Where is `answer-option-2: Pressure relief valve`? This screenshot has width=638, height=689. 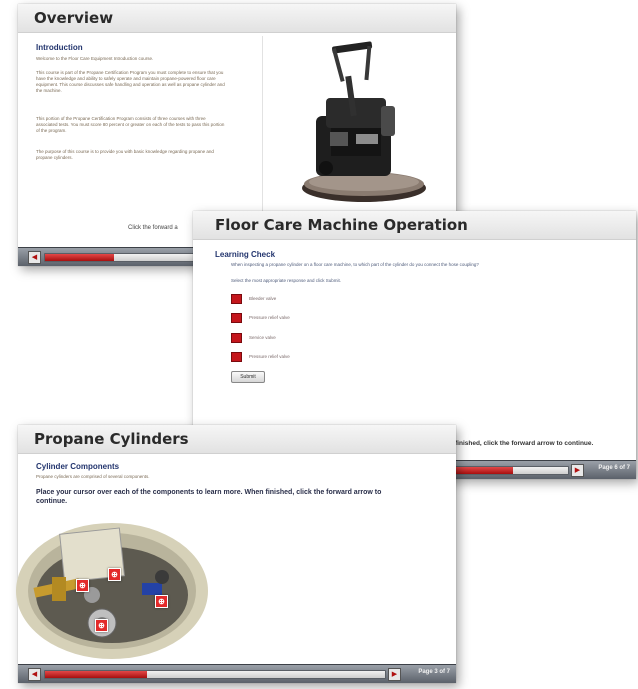
answer-option-2: Pressure relief valve is located at coordinates (331, 318).